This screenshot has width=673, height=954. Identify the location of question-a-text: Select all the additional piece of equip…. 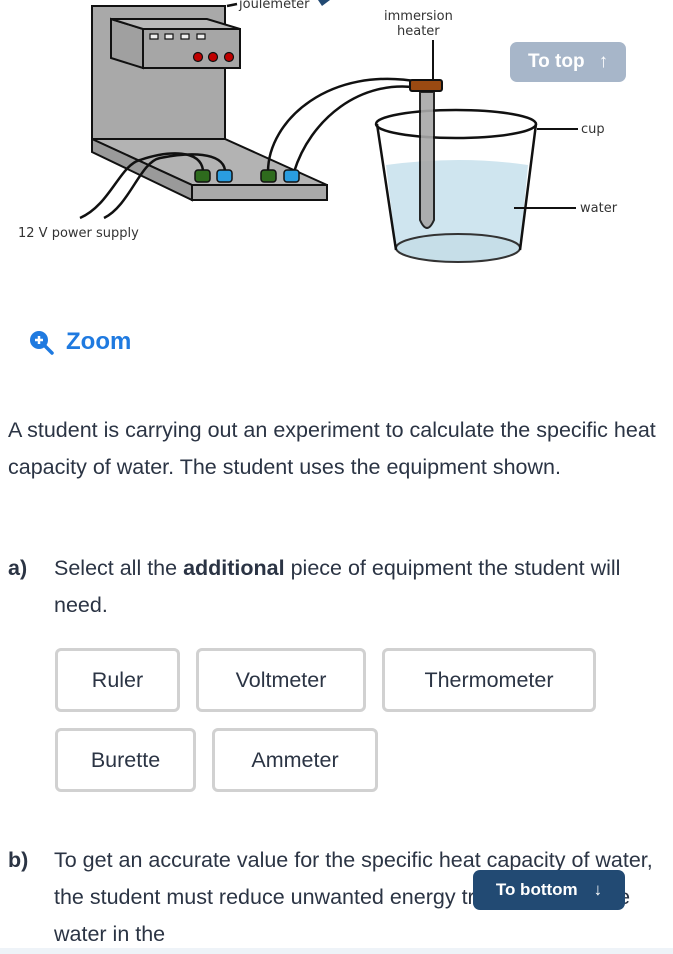
(356, 587).